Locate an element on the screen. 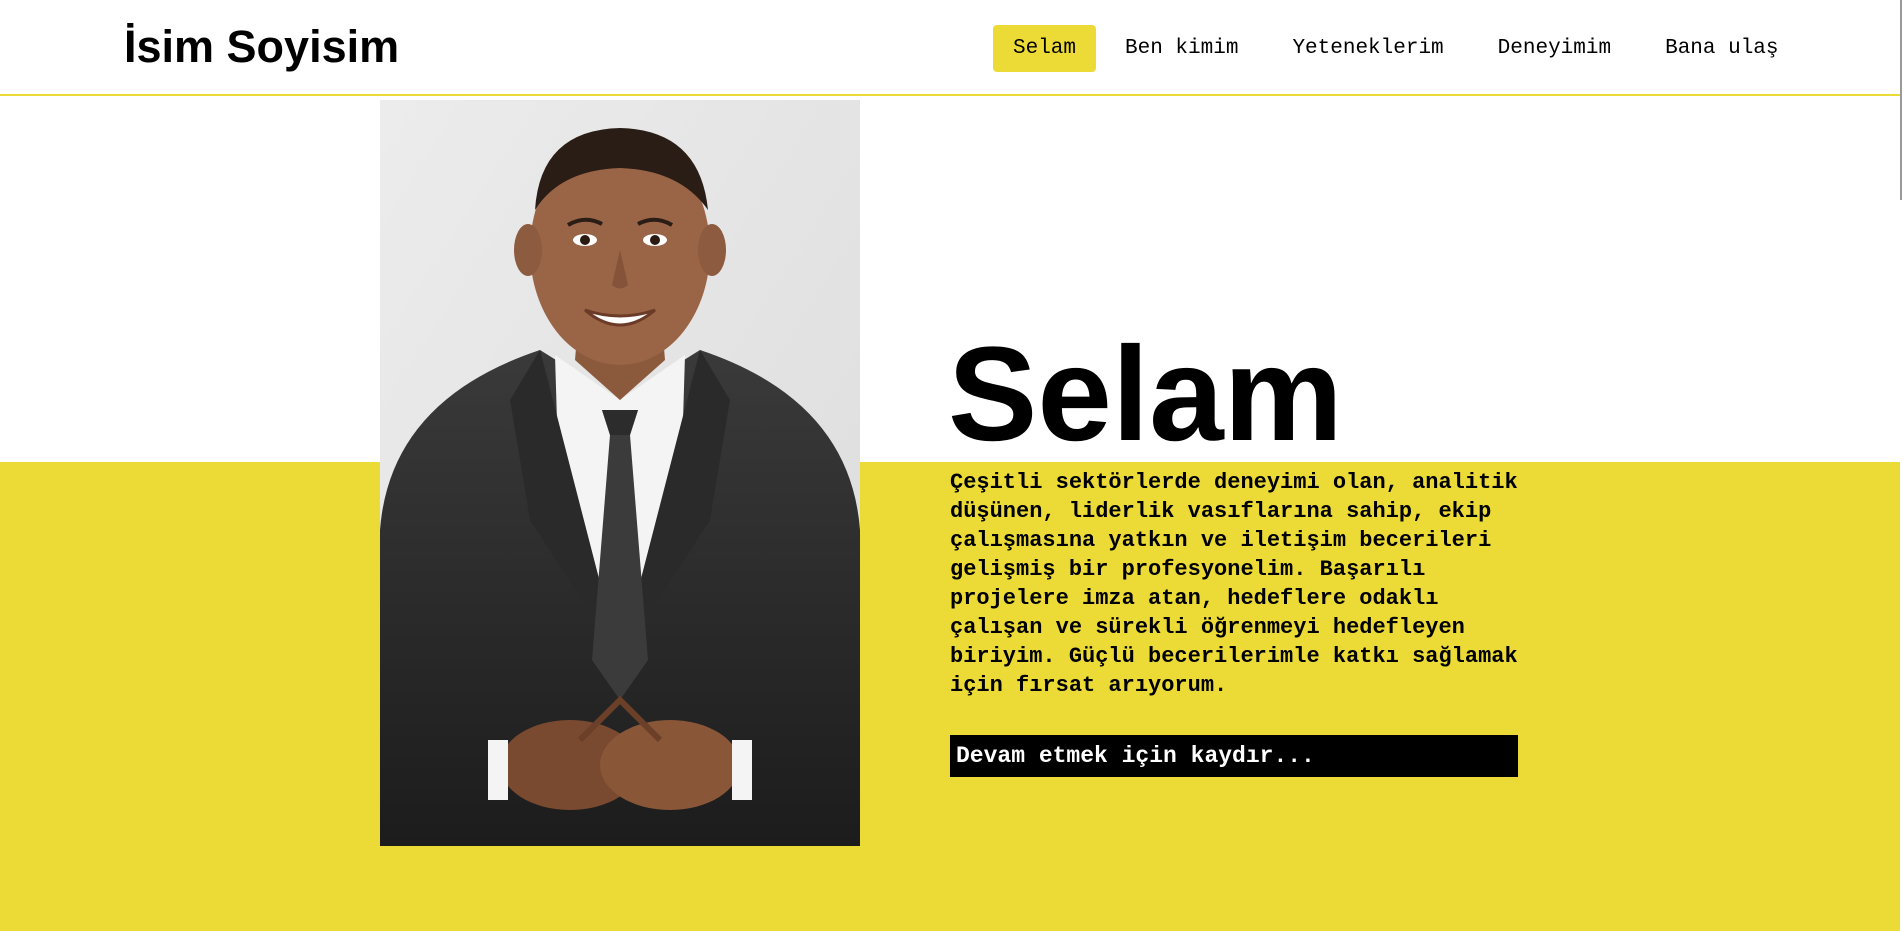  nav-item-ben-kimim: Ben kimim is located at coordinates (1181, 48).